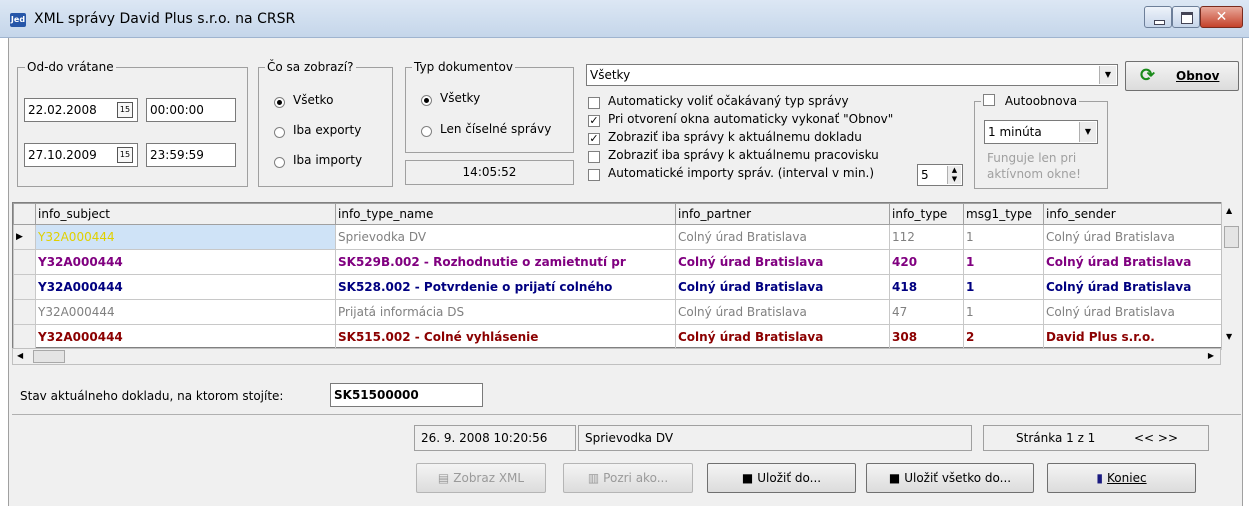 This screenshot has height=506, width=1249. Describe the element at coordinates (62, 155) in the screenshot. I see `to-date-value: 27.10.2009` at that location.